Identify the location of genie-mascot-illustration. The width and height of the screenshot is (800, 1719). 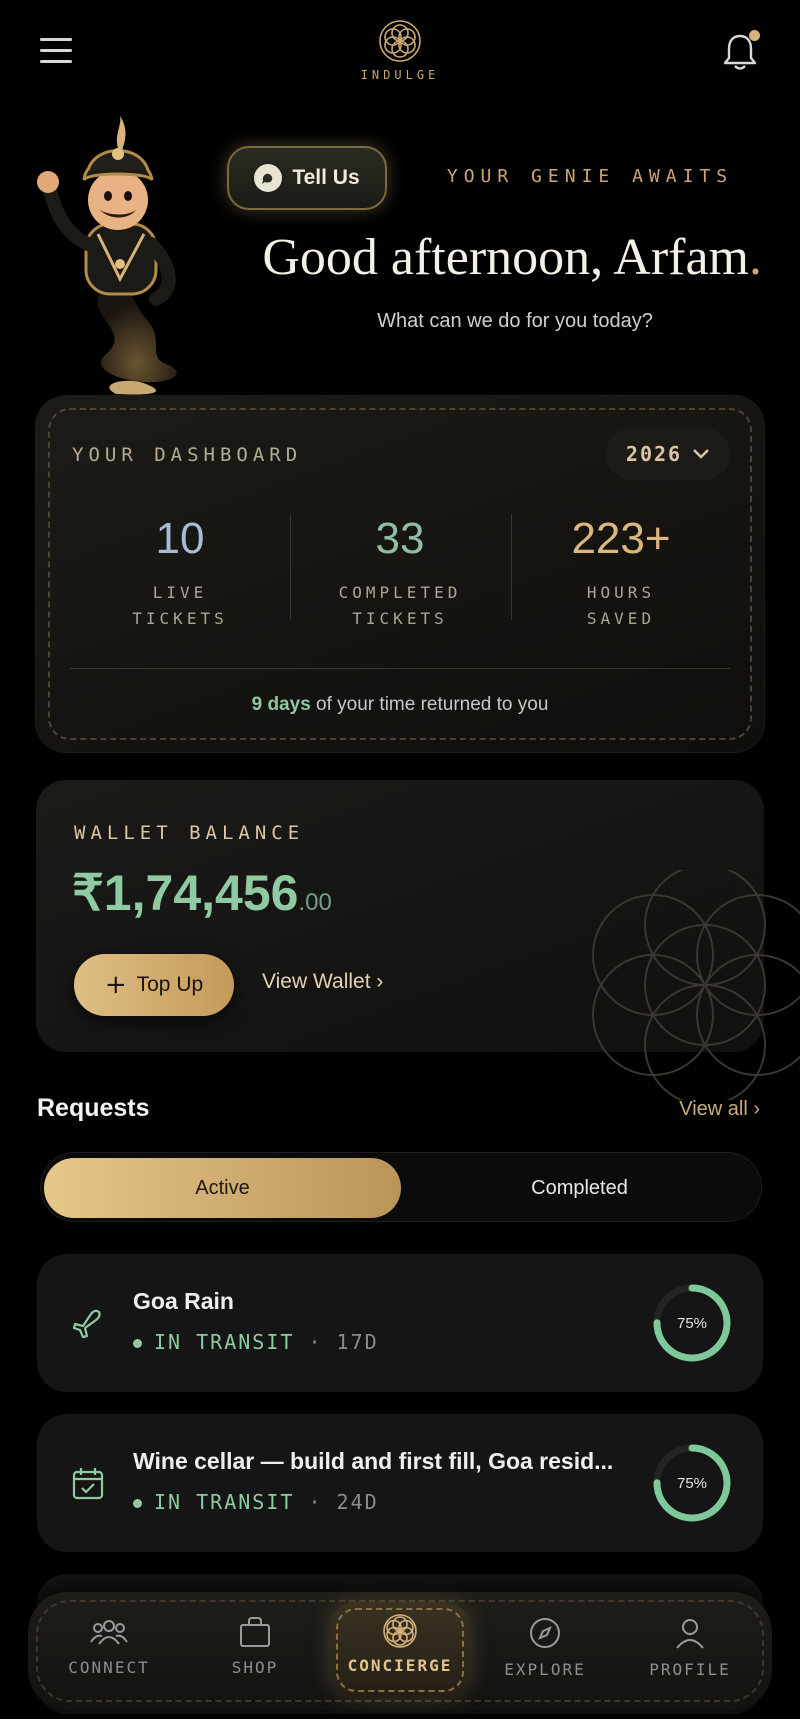
(107, 255).